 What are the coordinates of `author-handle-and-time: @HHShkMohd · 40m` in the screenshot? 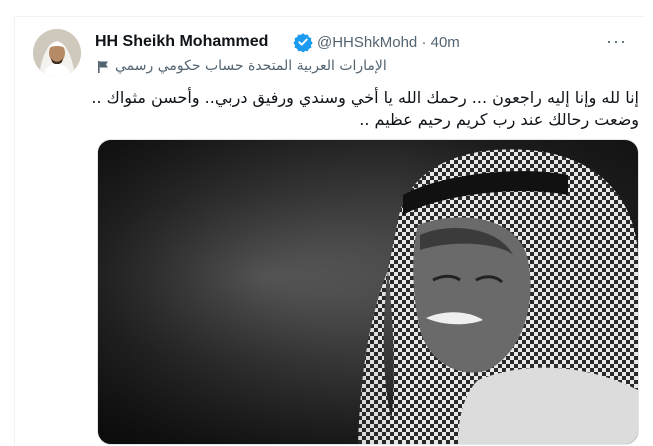 It's located at (388, 42).